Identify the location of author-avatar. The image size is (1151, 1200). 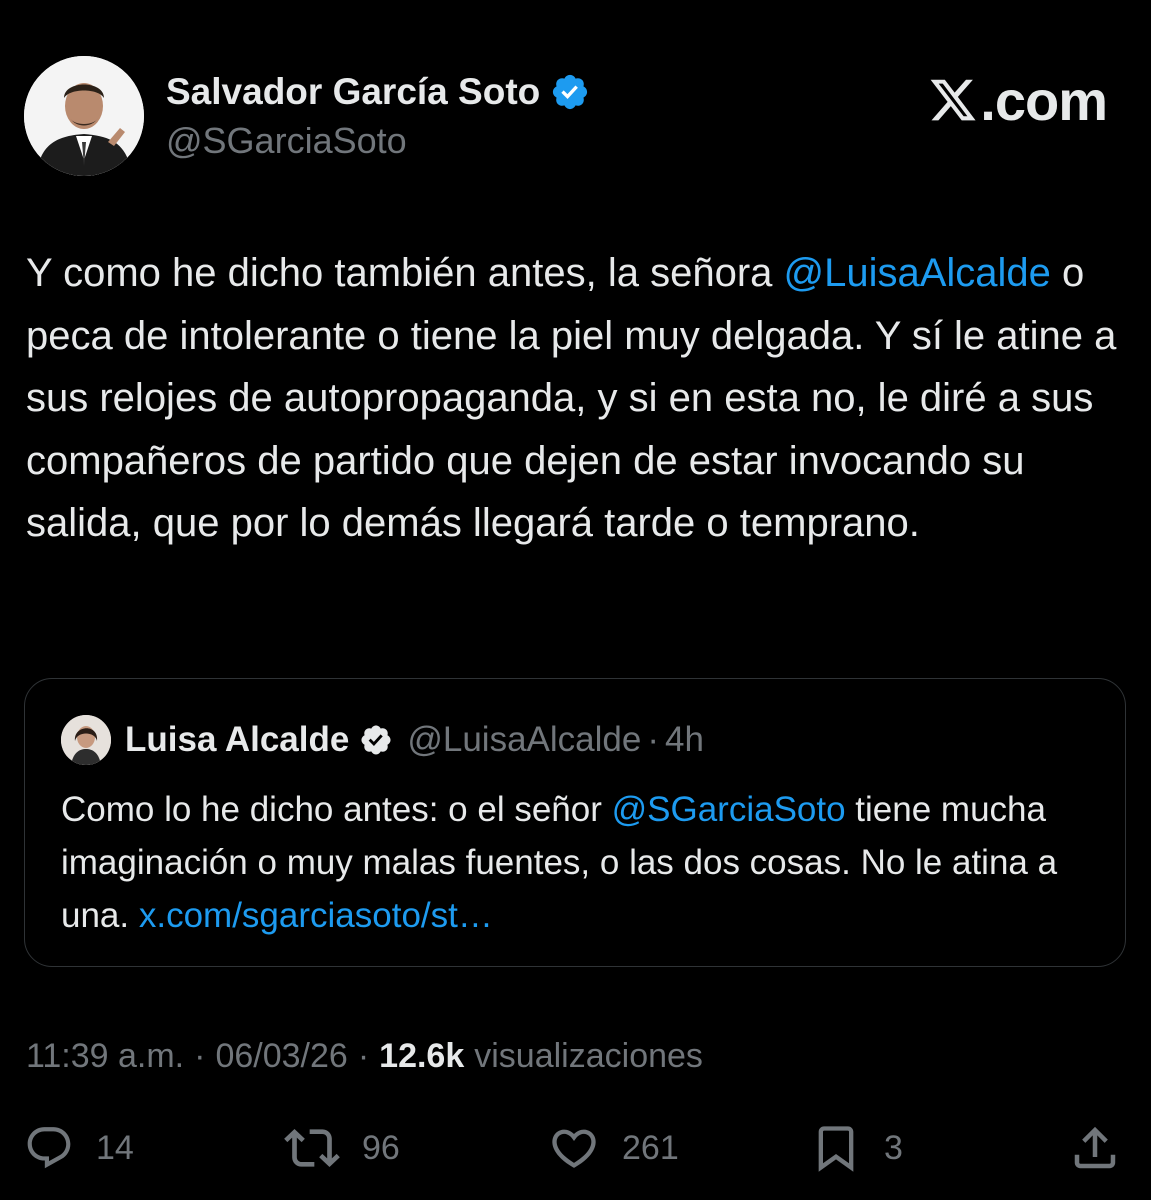
(84, 116).